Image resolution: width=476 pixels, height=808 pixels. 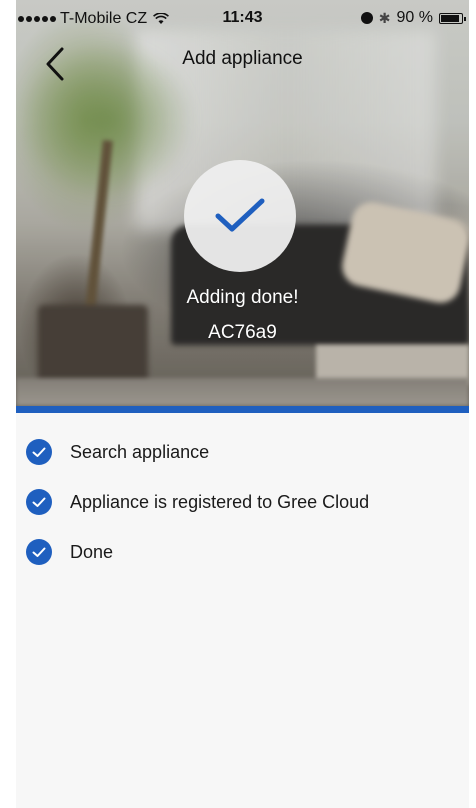 I want to click on battery-icon, so click(x=452, y=18).